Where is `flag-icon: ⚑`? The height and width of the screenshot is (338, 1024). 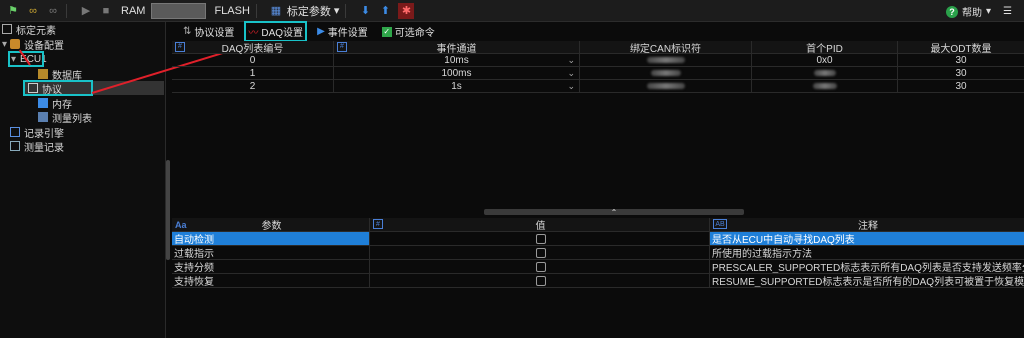
flag-icon: ⚑ is located at coordinates (13, 11).